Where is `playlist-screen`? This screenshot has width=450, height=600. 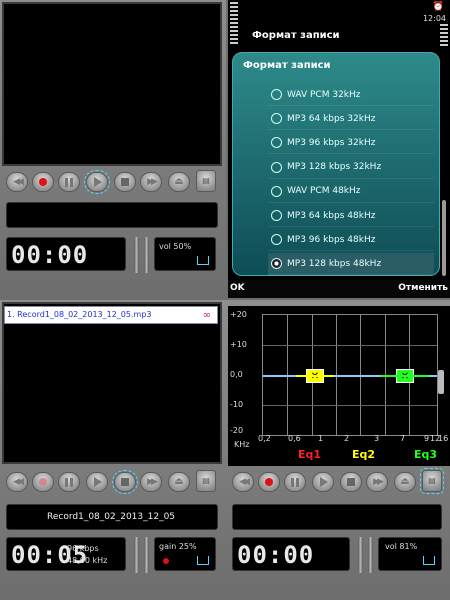
playlist-screen is located at coordinates (112, 383).